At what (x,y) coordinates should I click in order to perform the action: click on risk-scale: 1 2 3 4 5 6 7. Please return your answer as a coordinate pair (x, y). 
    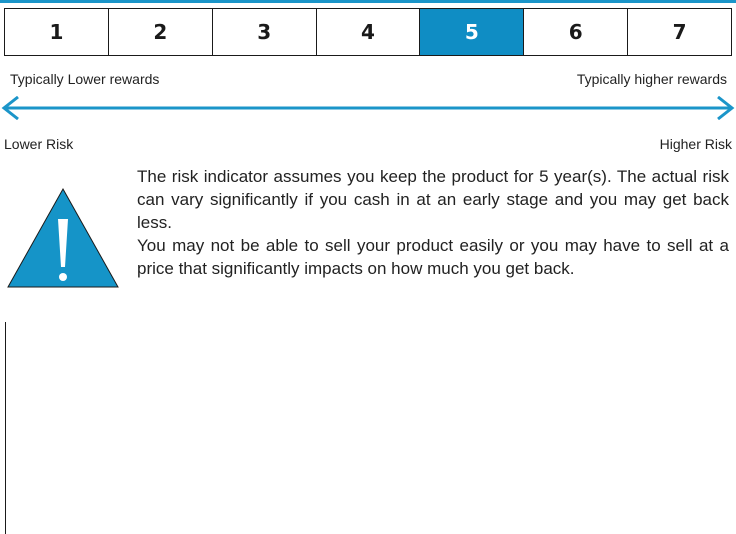
    Looking at the image, I should click on (368, 32).